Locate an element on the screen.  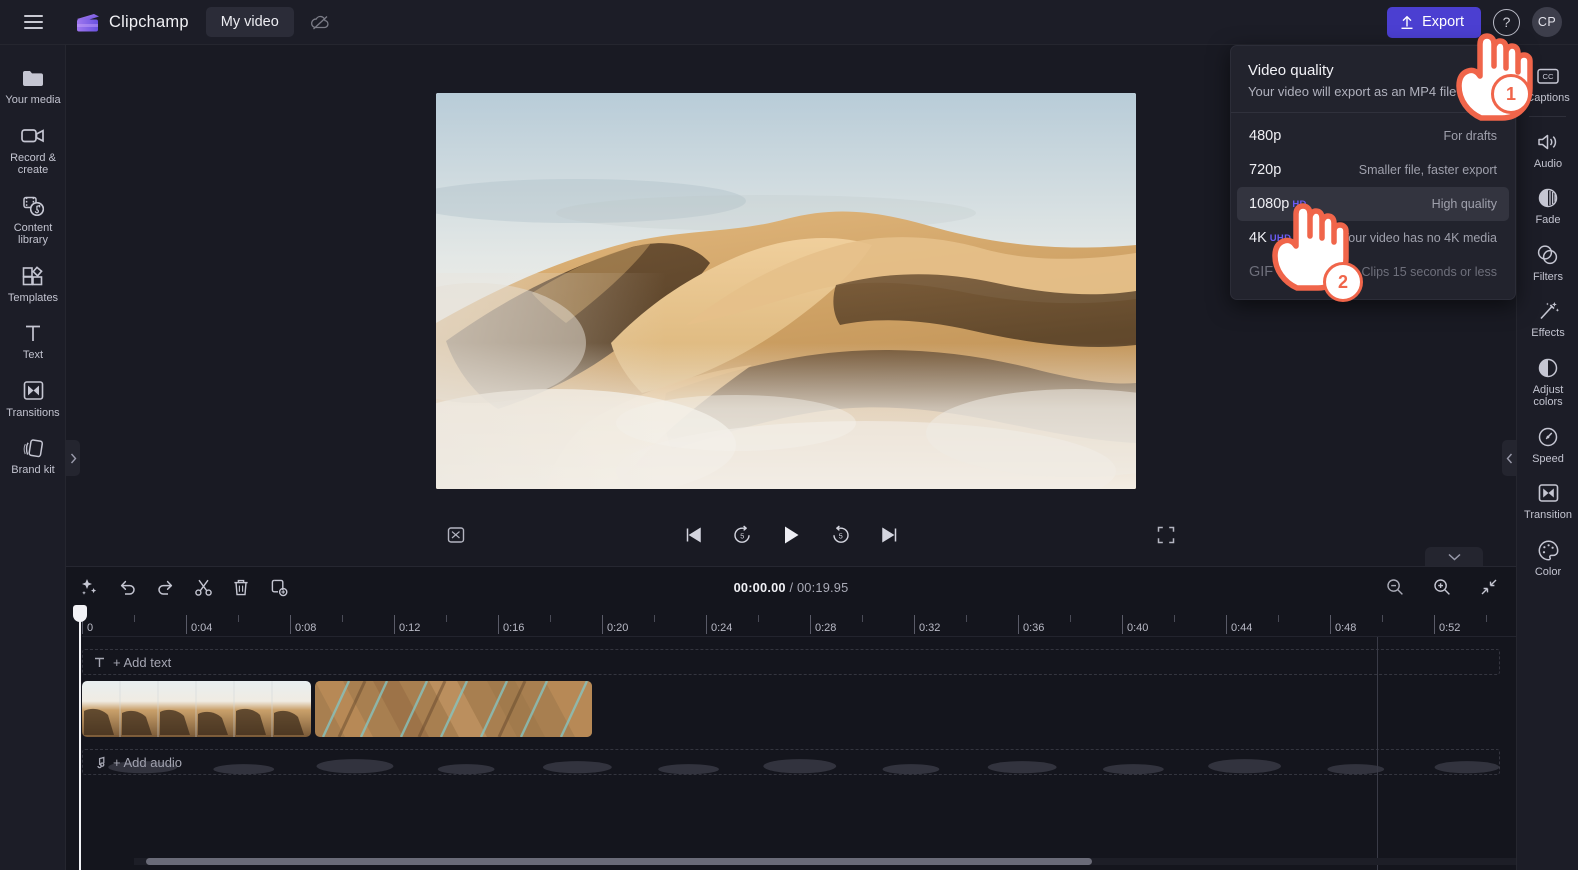
rewind-5-button: 5 is located at coordinates (742, 535).